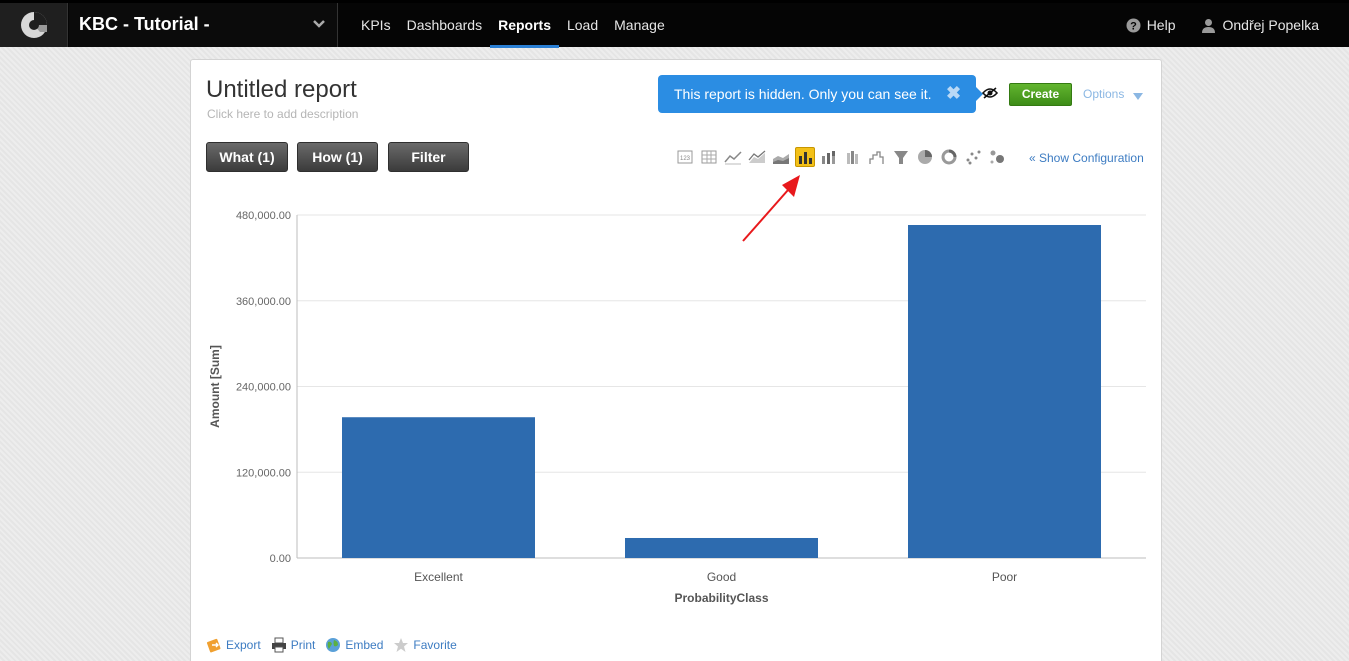 The width and height of the screenshot is (1349, 661). Describe the element at coordinates (303, 645) in the screenshot. I see `print-label: Print` at that location.